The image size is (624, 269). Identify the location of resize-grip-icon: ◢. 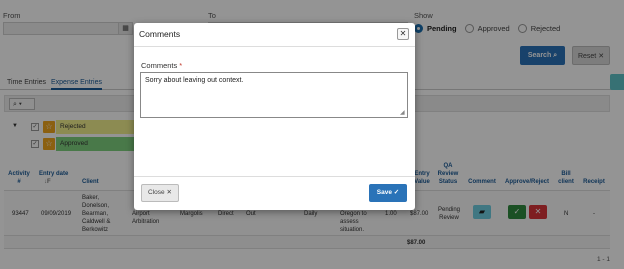
(403, 113).